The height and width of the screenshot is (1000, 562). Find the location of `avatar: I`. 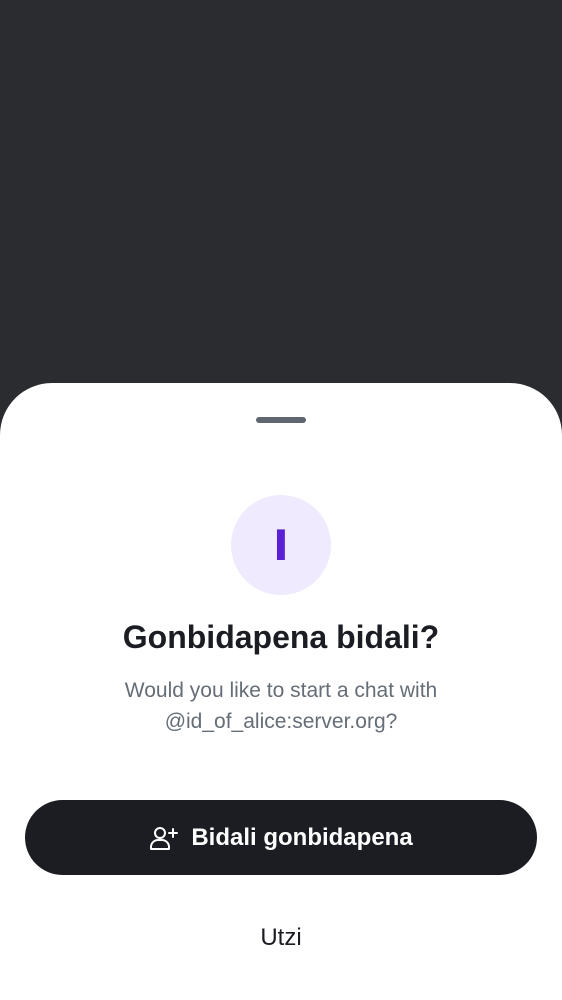

avatar: I is located at coordinates (281, 545).